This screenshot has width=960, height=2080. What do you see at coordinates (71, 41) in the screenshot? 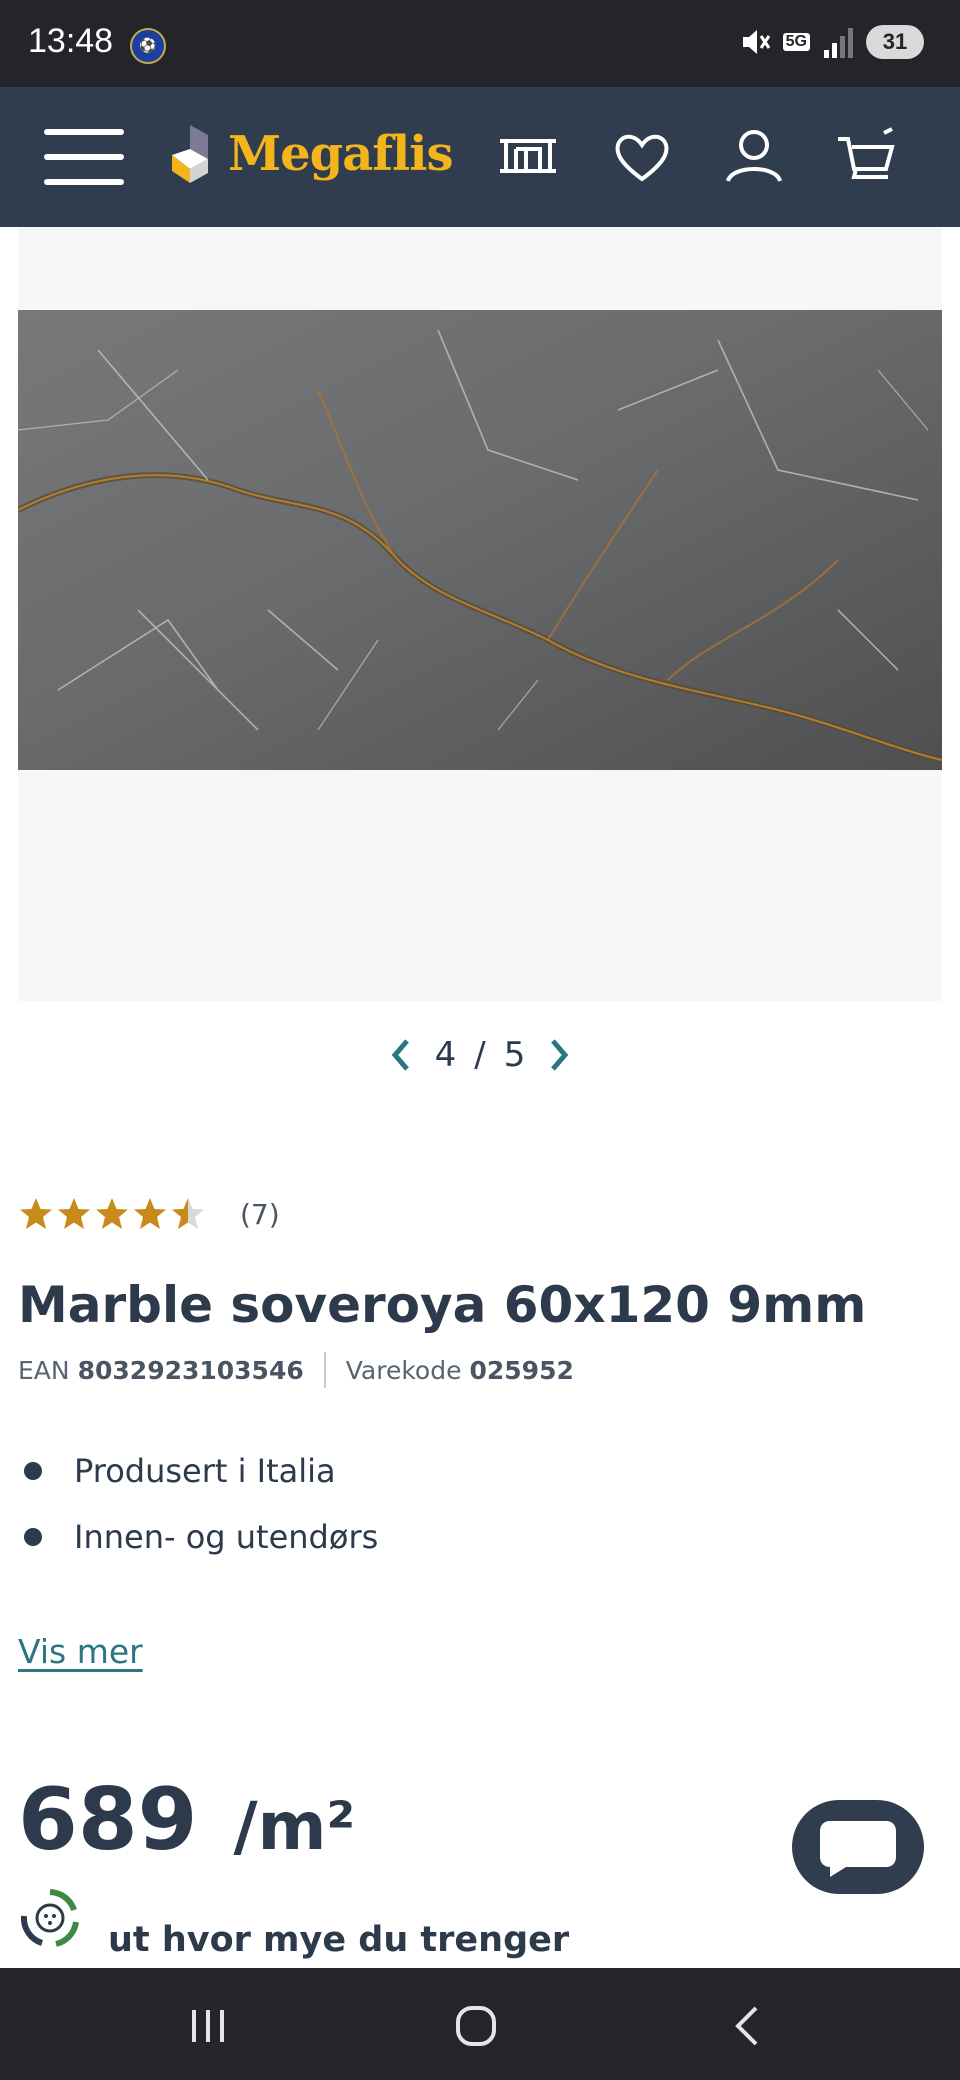
I see `status-time: 13:48` at bounding box center [71, 41].